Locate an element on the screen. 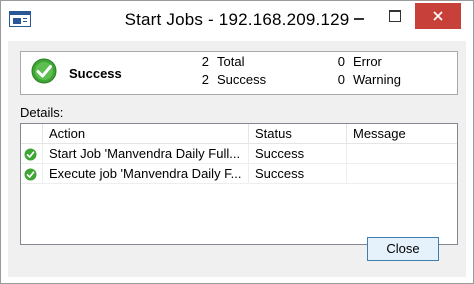 Image resolution: width=474 pixels, height=284 pixels. close-icon is located at coordinates (438, 16).